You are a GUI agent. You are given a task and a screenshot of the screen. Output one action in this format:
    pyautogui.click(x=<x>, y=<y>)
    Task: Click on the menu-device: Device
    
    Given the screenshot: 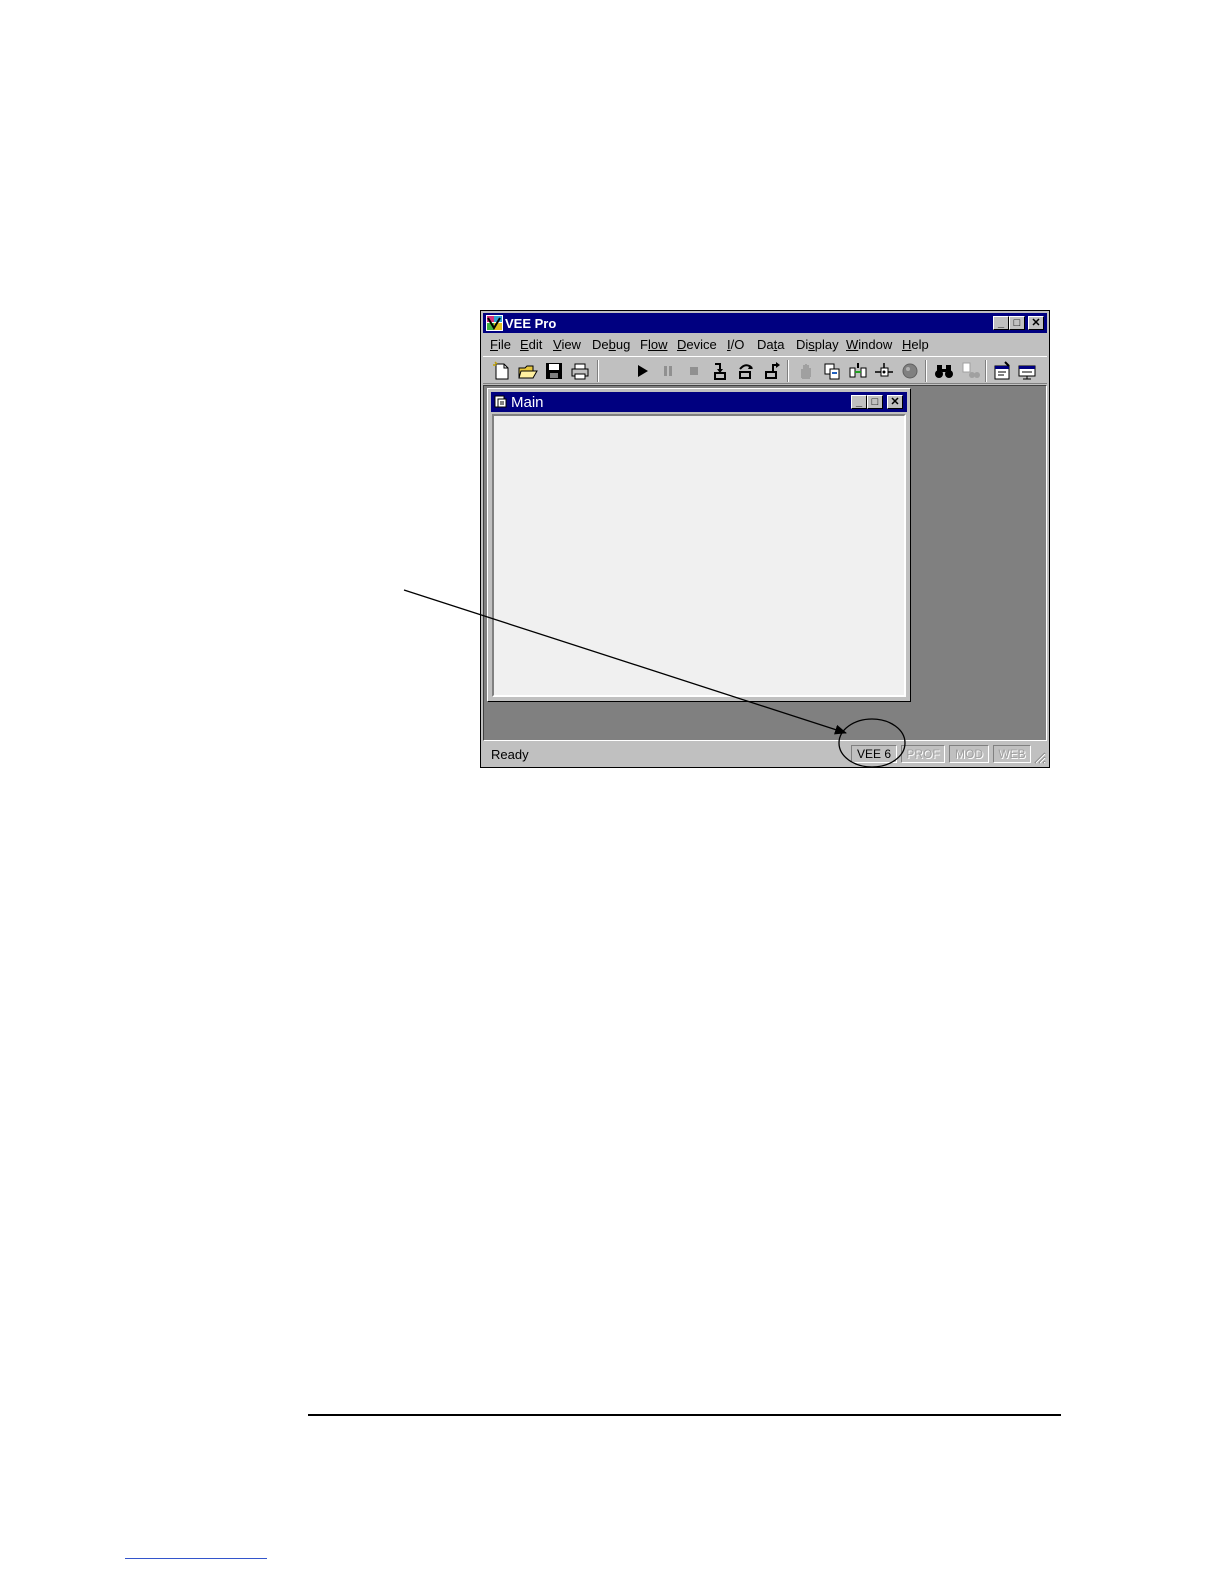 What is the action you would take?
    pyautogui.click(x=697, y=344)
    